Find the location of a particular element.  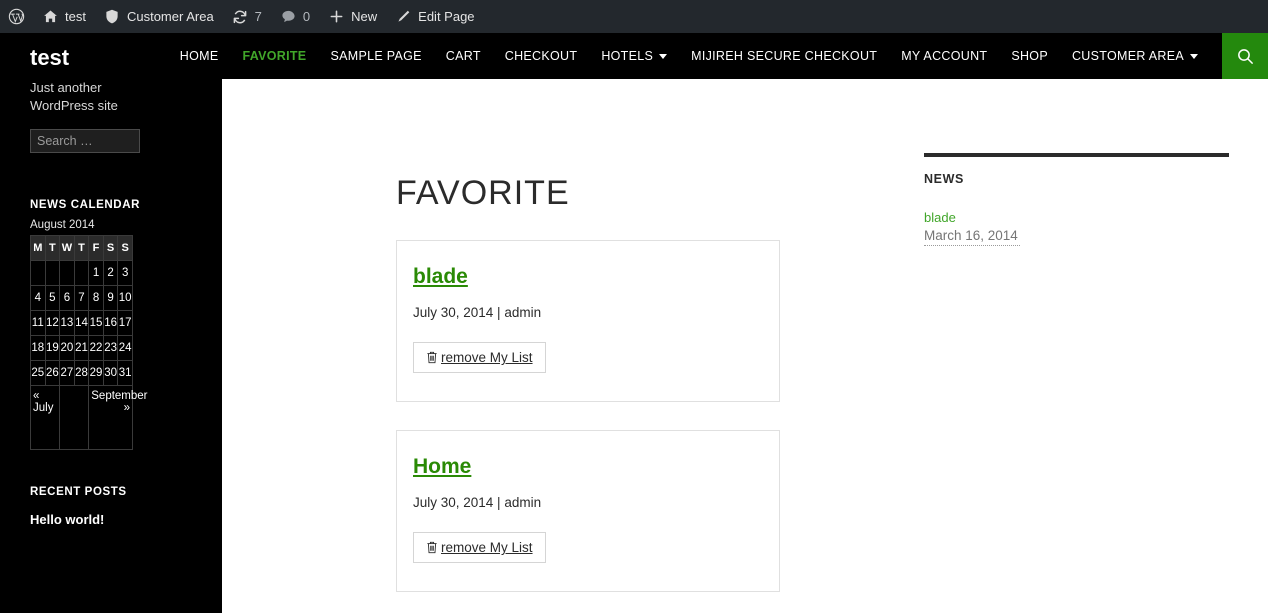

calendar-day: 2 is located at coordinates (110, 273).